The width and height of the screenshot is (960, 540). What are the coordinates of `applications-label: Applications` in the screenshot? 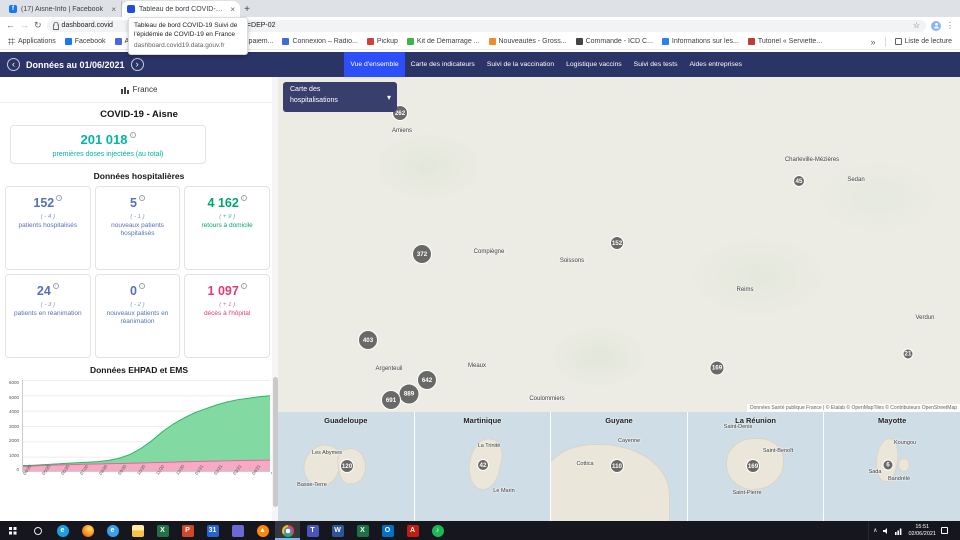 It's located at (37, 41).